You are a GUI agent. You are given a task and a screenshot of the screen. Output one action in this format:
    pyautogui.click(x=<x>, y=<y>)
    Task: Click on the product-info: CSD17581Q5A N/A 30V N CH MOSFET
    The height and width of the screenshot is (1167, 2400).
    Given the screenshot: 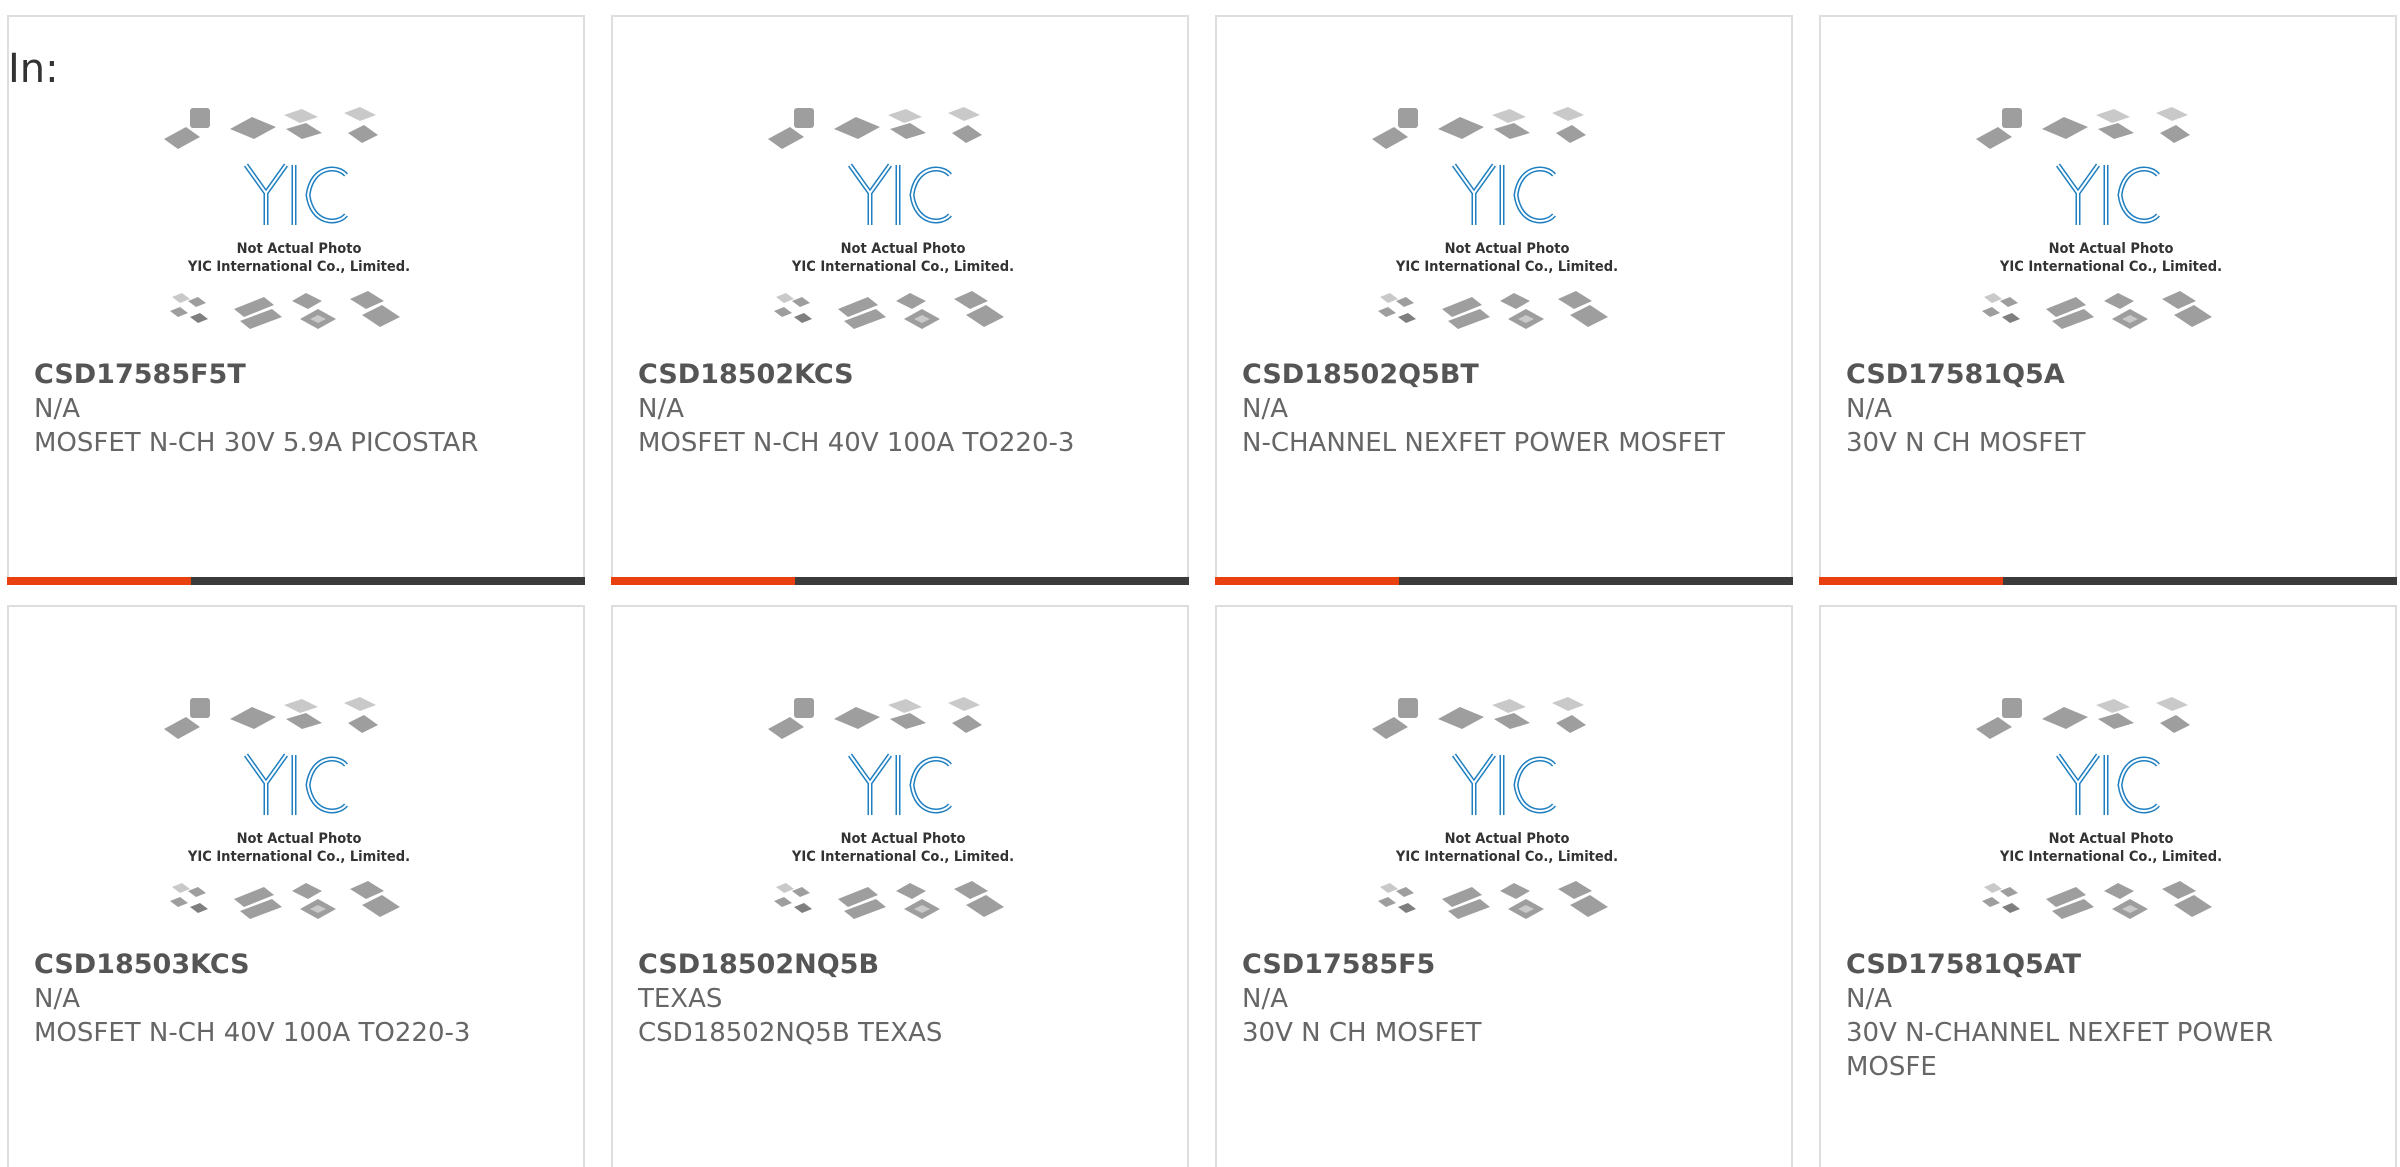 What is the action you would take?
    pyautogui.click(x=2106, y=409)
    